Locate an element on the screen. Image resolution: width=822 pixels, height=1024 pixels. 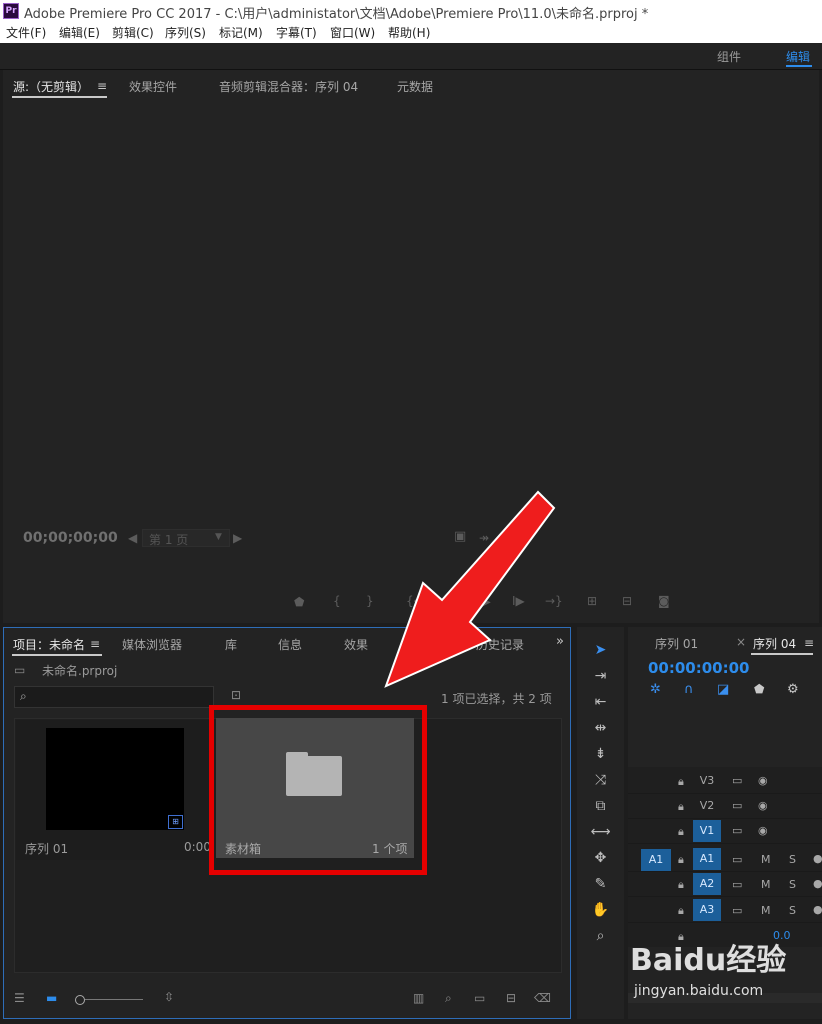
watermark: Baidu经验 jingyan.baidu.com is located at coordinates (726, 970).